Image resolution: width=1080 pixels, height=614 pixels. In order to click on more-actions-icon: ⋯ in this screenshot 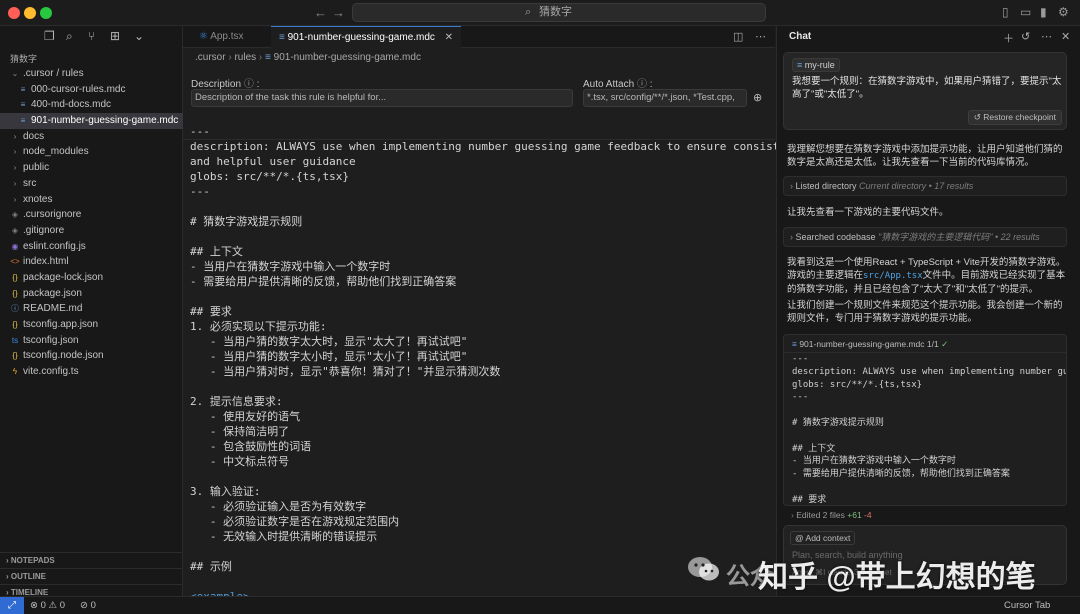, I will do `click(760, 36)`.